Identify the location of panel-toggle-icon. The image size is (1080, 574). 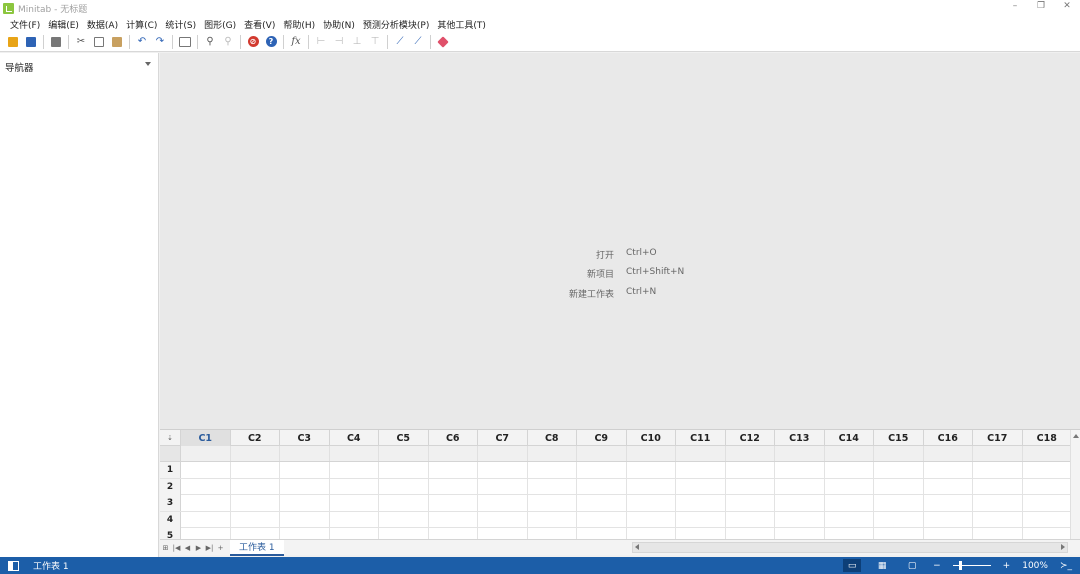
(13, 565).